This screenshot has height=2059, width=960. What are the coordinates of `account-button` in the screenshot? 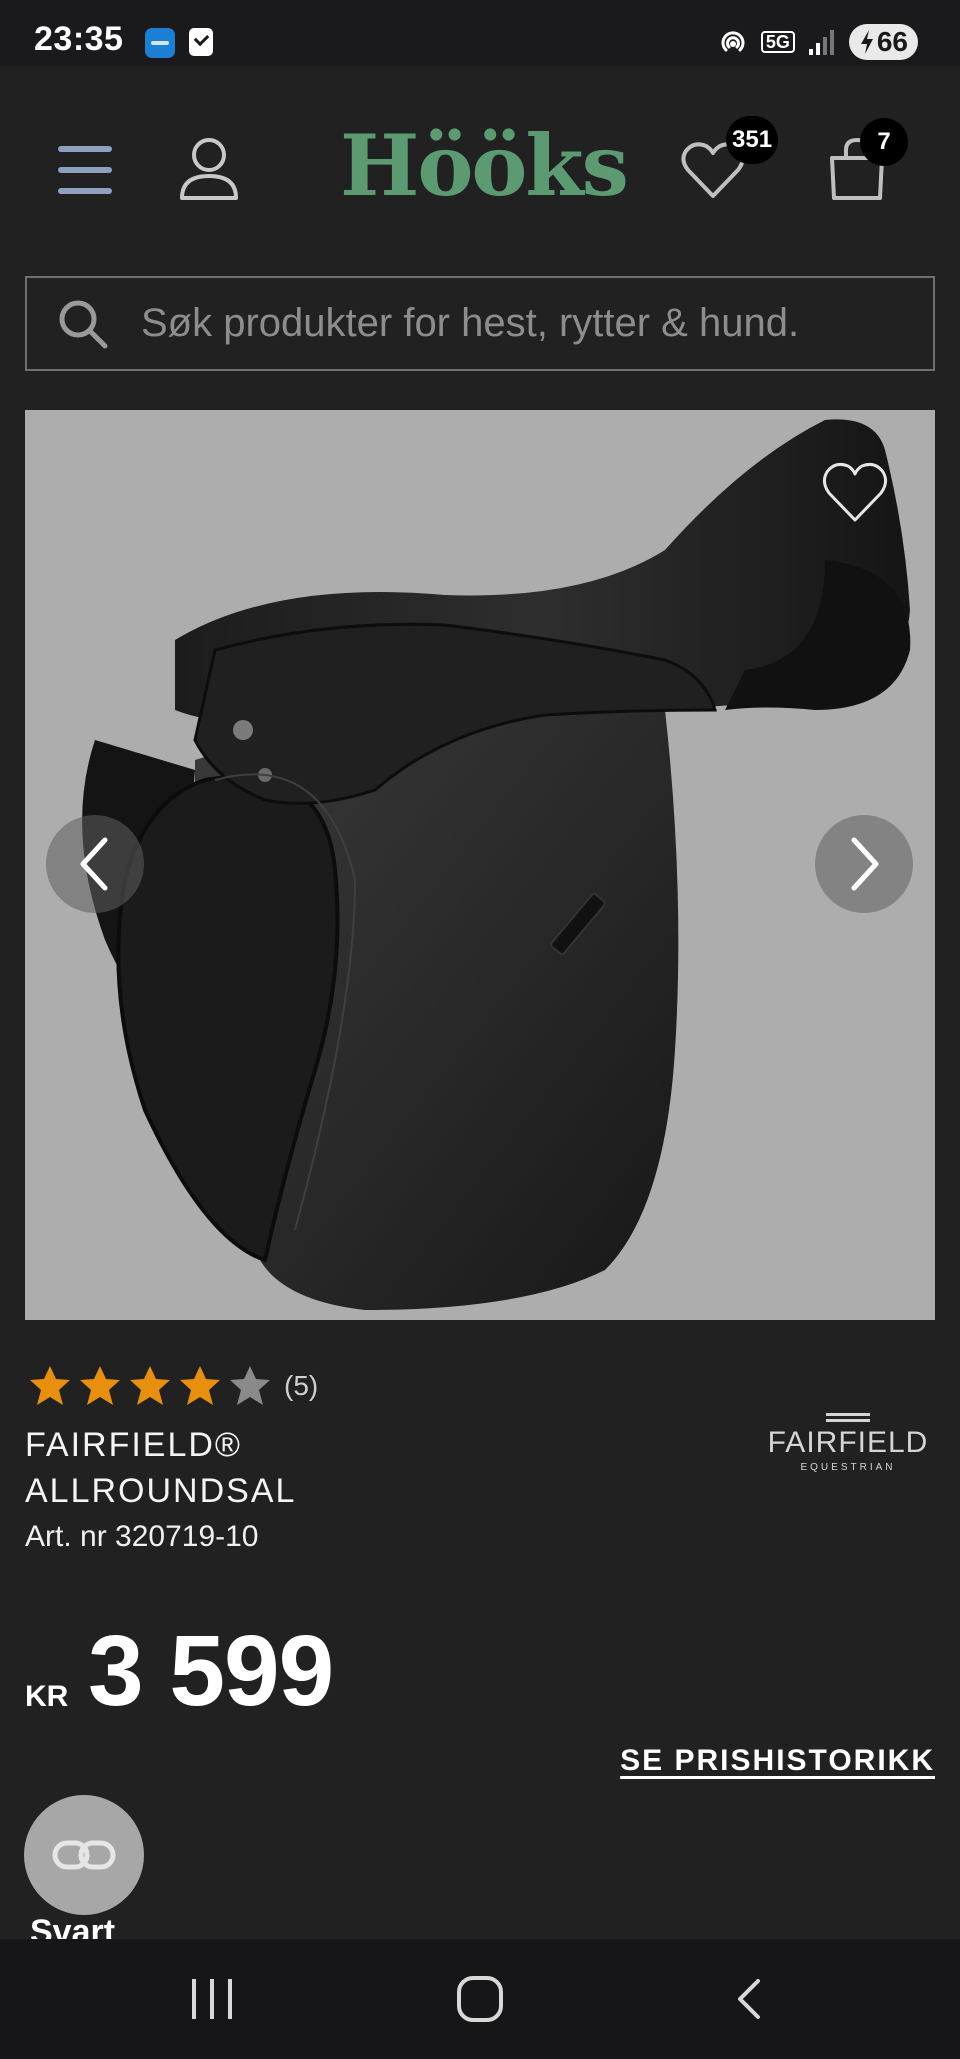 It's located at (209, 169).